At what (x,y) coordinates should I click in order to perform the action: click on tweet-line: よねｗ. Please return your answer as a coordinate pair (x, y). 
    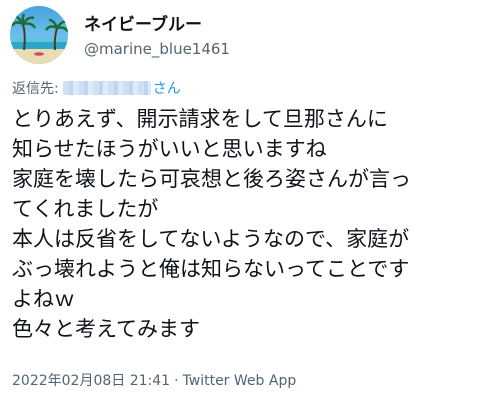
    Looking at the image, I should click on (43, 299).